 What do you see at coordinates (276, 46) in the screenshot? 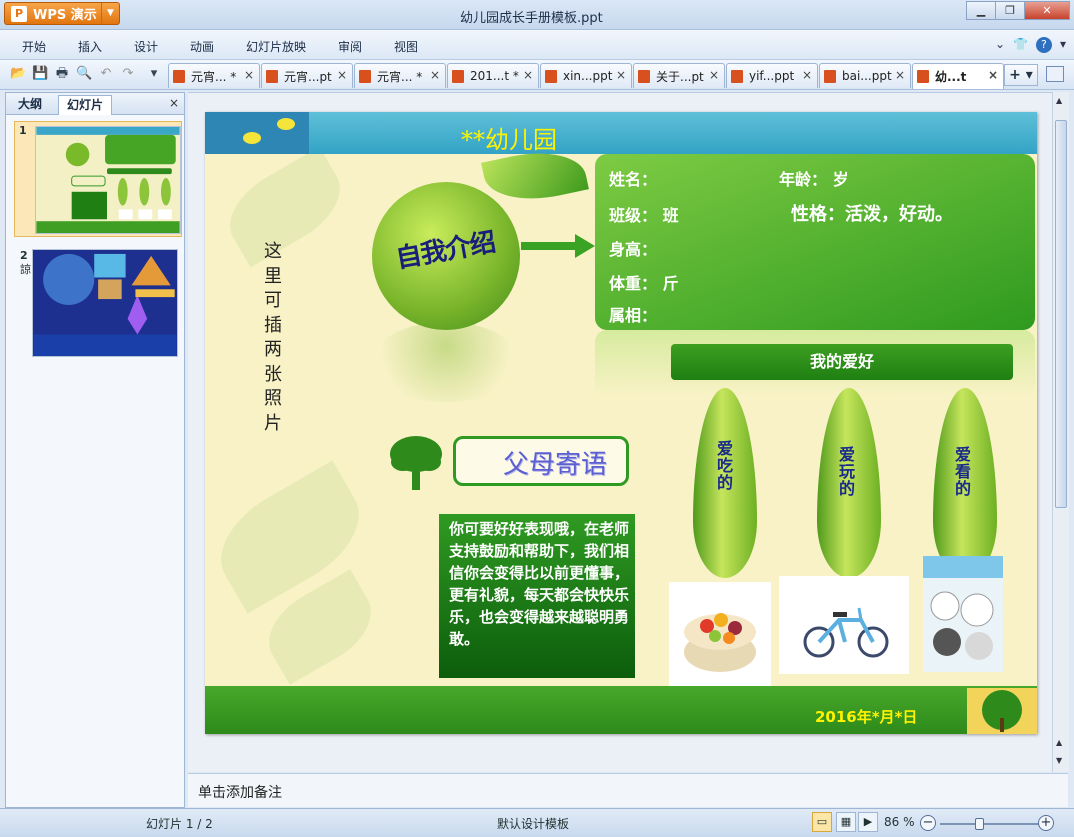
I see `menu-slideshow: 幻灯片放映` at bounding box center [276, 46].